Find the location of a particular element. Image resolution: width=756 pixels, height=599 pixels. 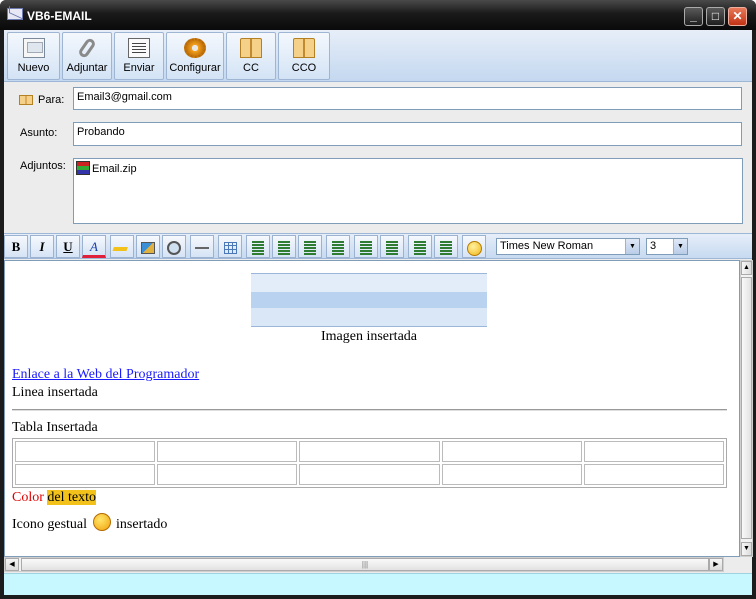

inserted-line-text: Linea insertada is located at coordinates (55, 392).